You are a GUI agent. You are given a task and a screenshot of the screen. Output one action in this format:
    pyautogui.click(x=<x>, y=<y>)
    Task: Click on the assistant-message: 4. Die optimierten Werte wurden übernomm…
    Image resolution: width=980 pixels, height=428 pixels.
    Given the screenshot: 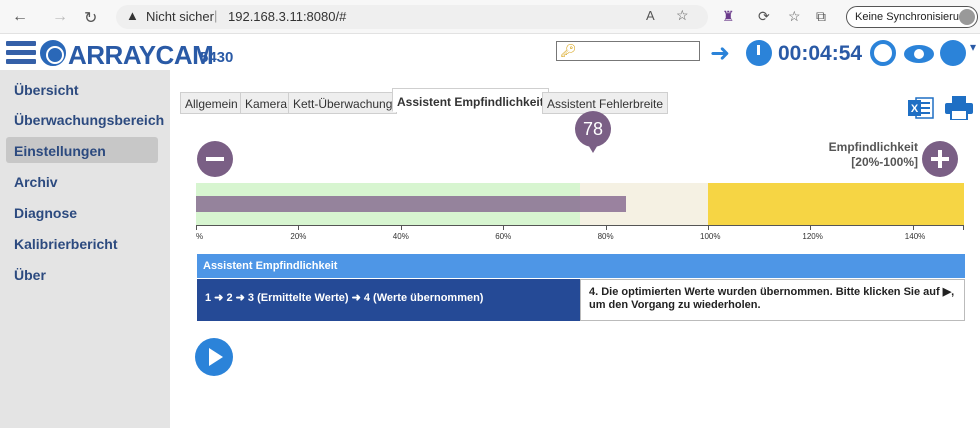 What is the action you would take?
    pyautogui.click(x=772, y=300)
    